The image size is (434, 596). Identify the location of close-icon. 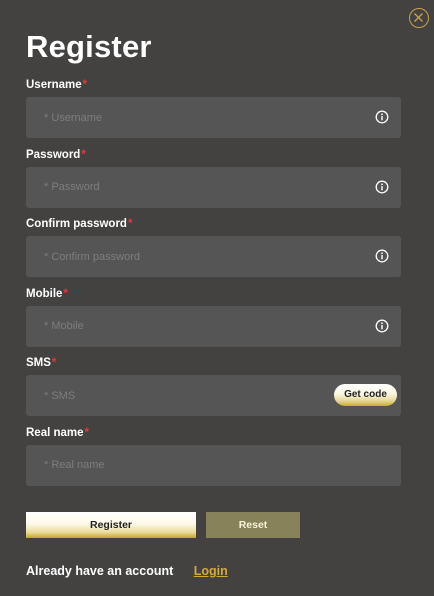
(418, 17).